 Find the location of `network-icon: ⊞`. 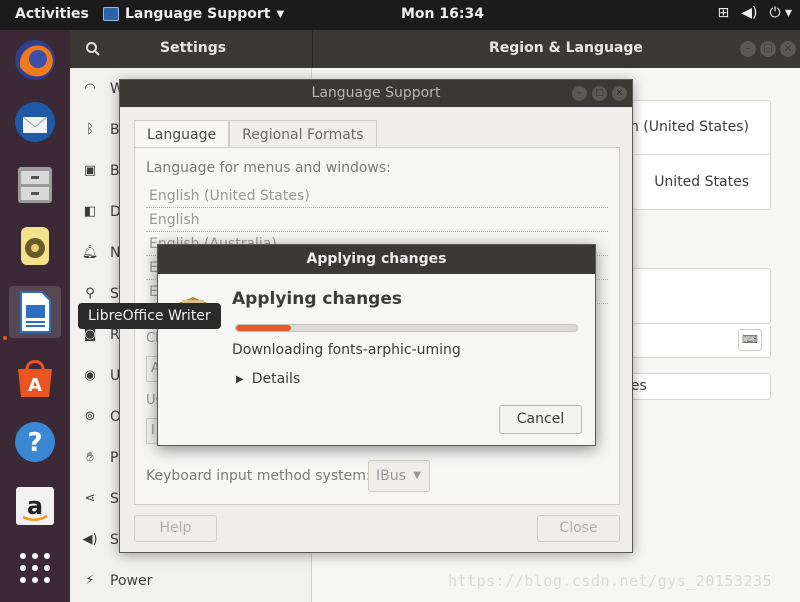

network-icon: ⊞ is located at coordinates (723, 13).